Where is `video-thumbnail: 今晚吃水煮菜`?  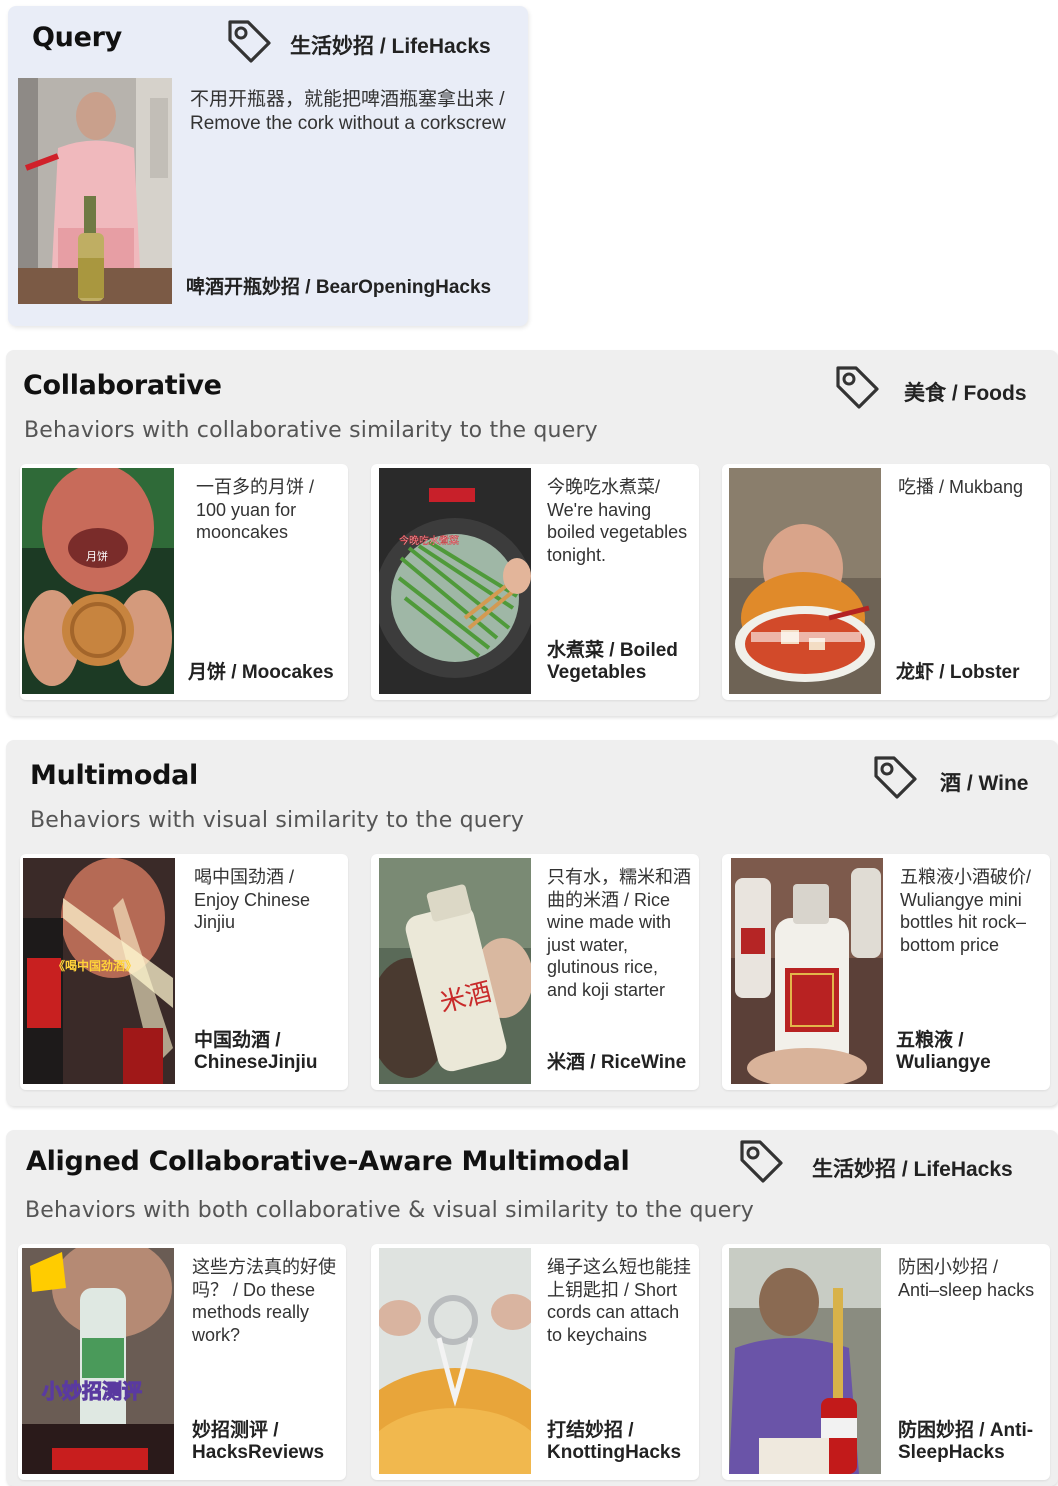
video-thumbnail: 今晚吃水煮菜 is located at coordinates (455, 581).